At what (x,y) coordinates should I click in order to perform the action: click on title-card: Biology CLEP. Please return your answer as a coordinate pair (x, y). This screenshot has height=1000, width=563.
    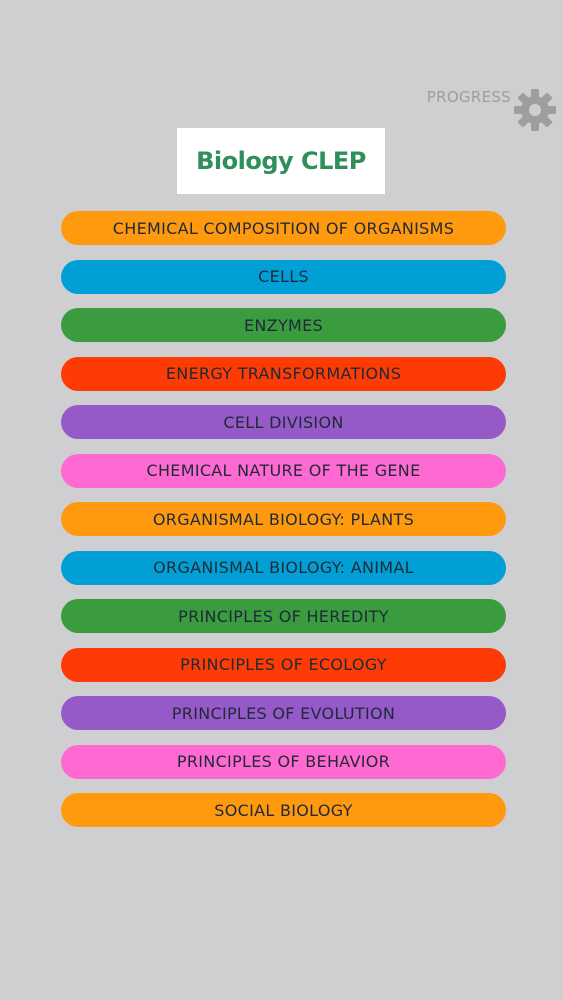
    Looking at the image, I should click on (281, 161).